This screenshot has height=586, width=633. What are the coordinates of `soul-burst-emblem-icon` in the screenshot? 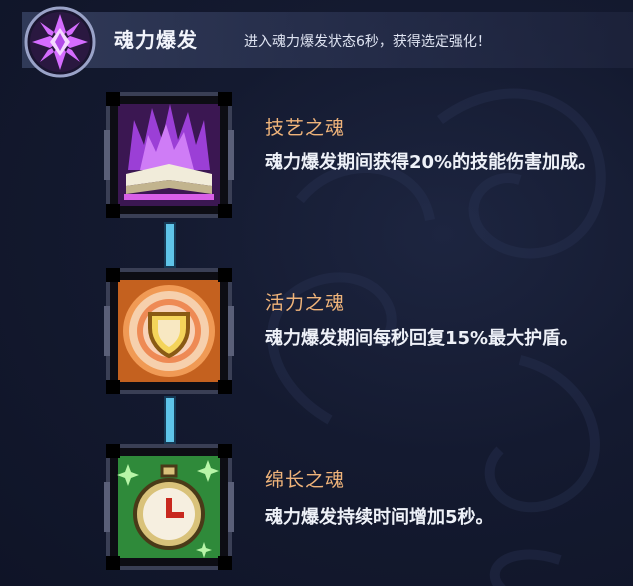 It's located at (60, 42).